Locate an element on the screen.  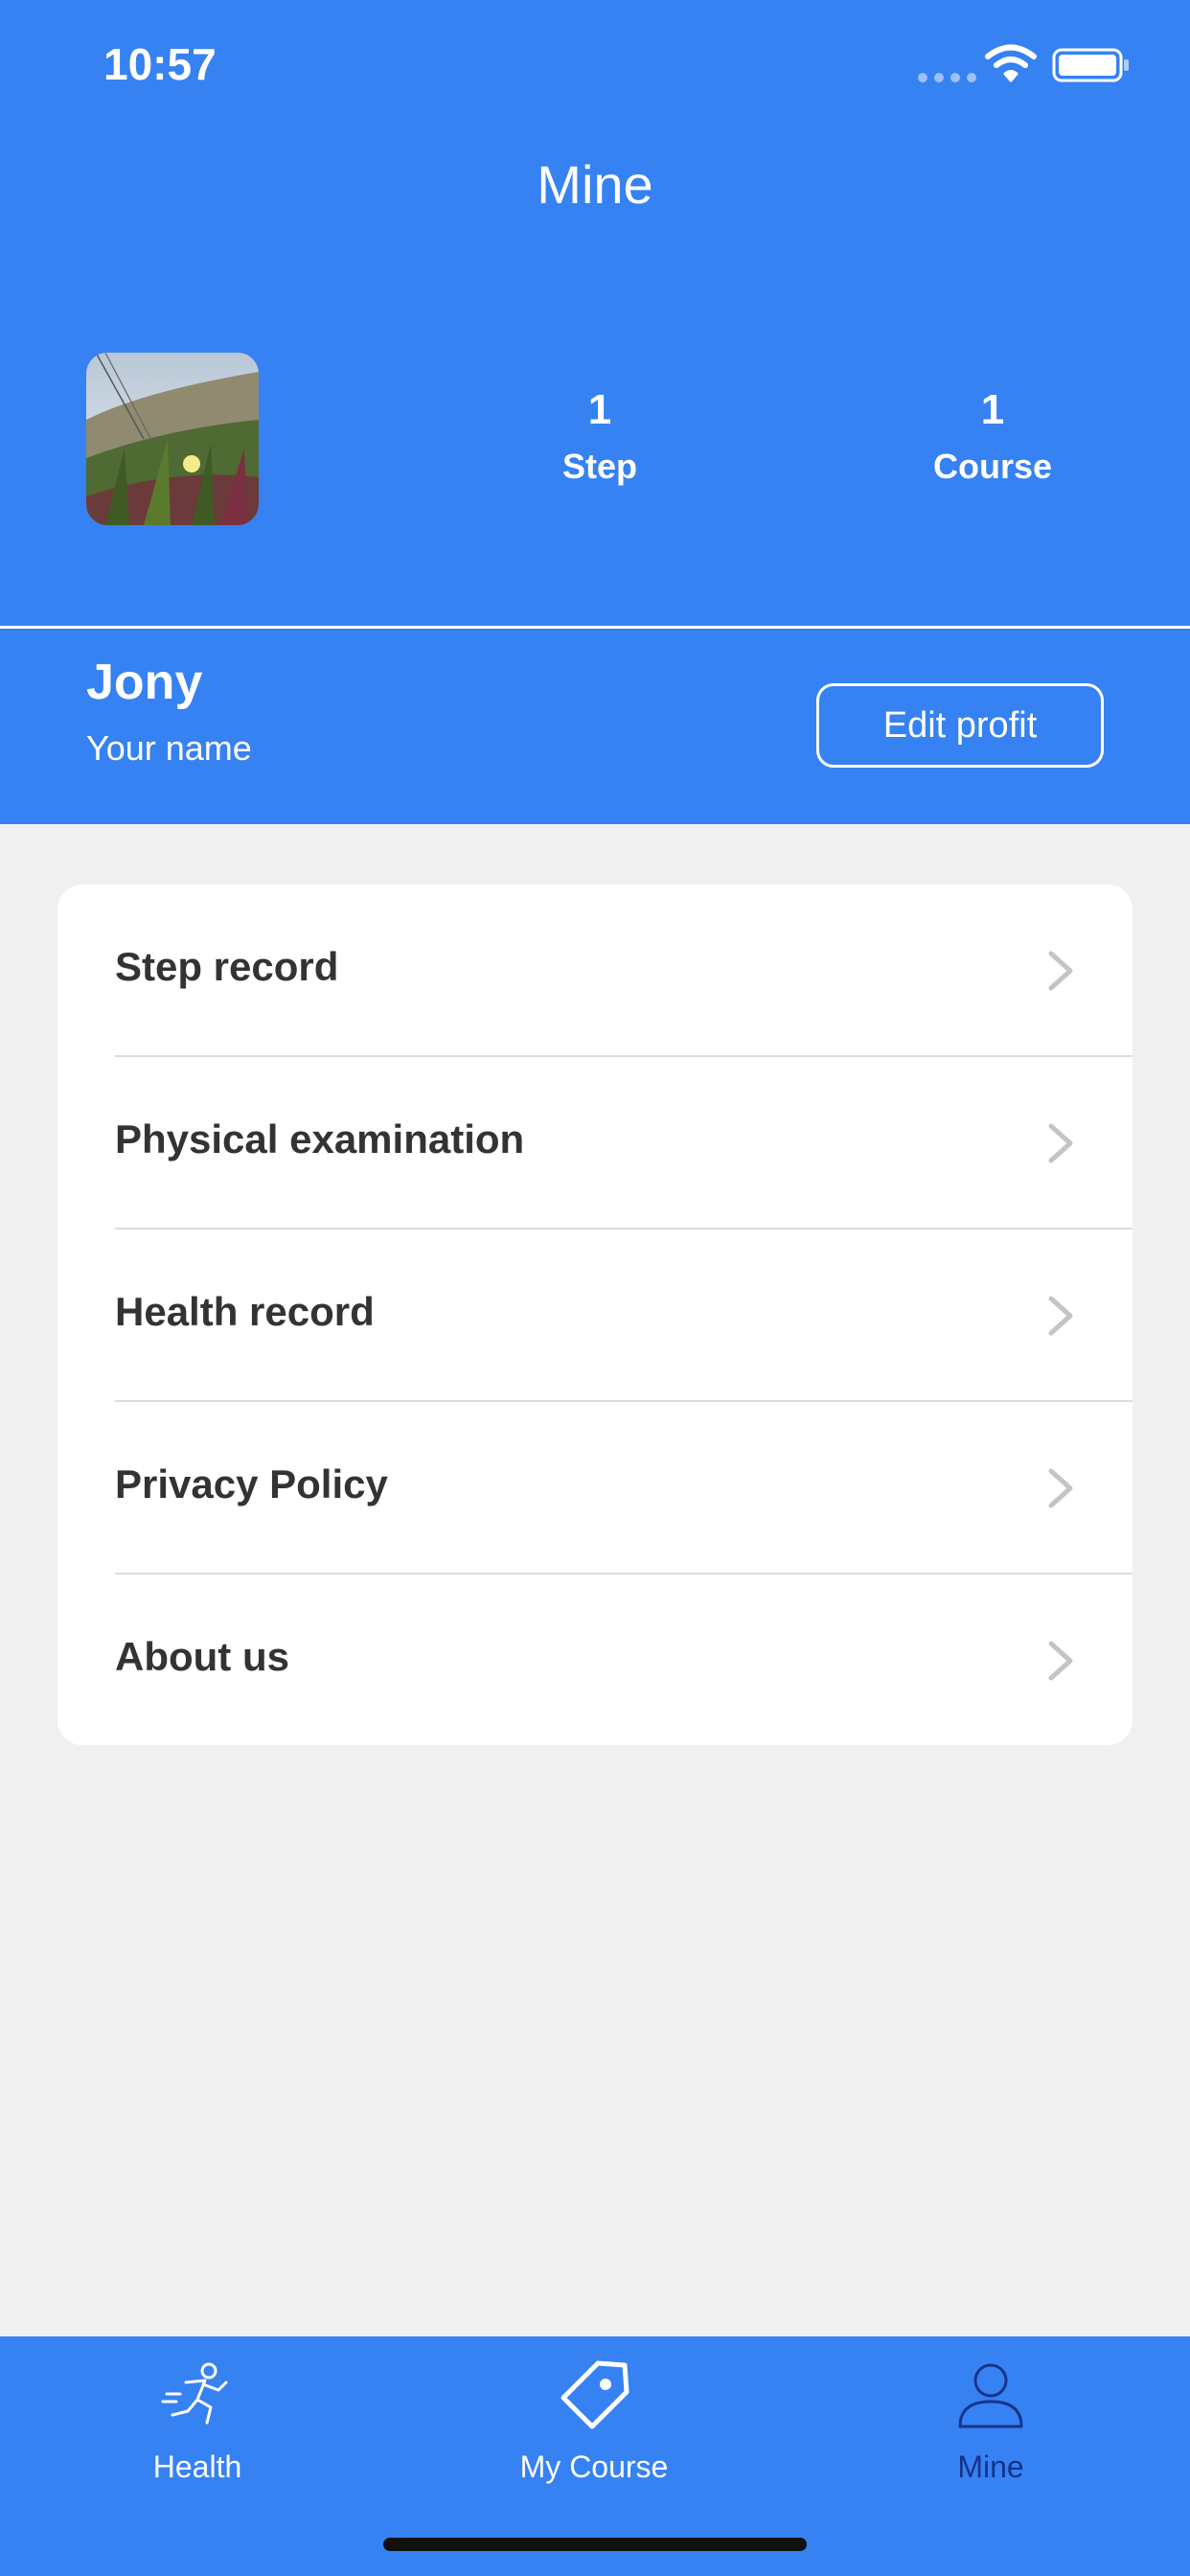
tab-health: Health is located at coordinates (198, 2422).